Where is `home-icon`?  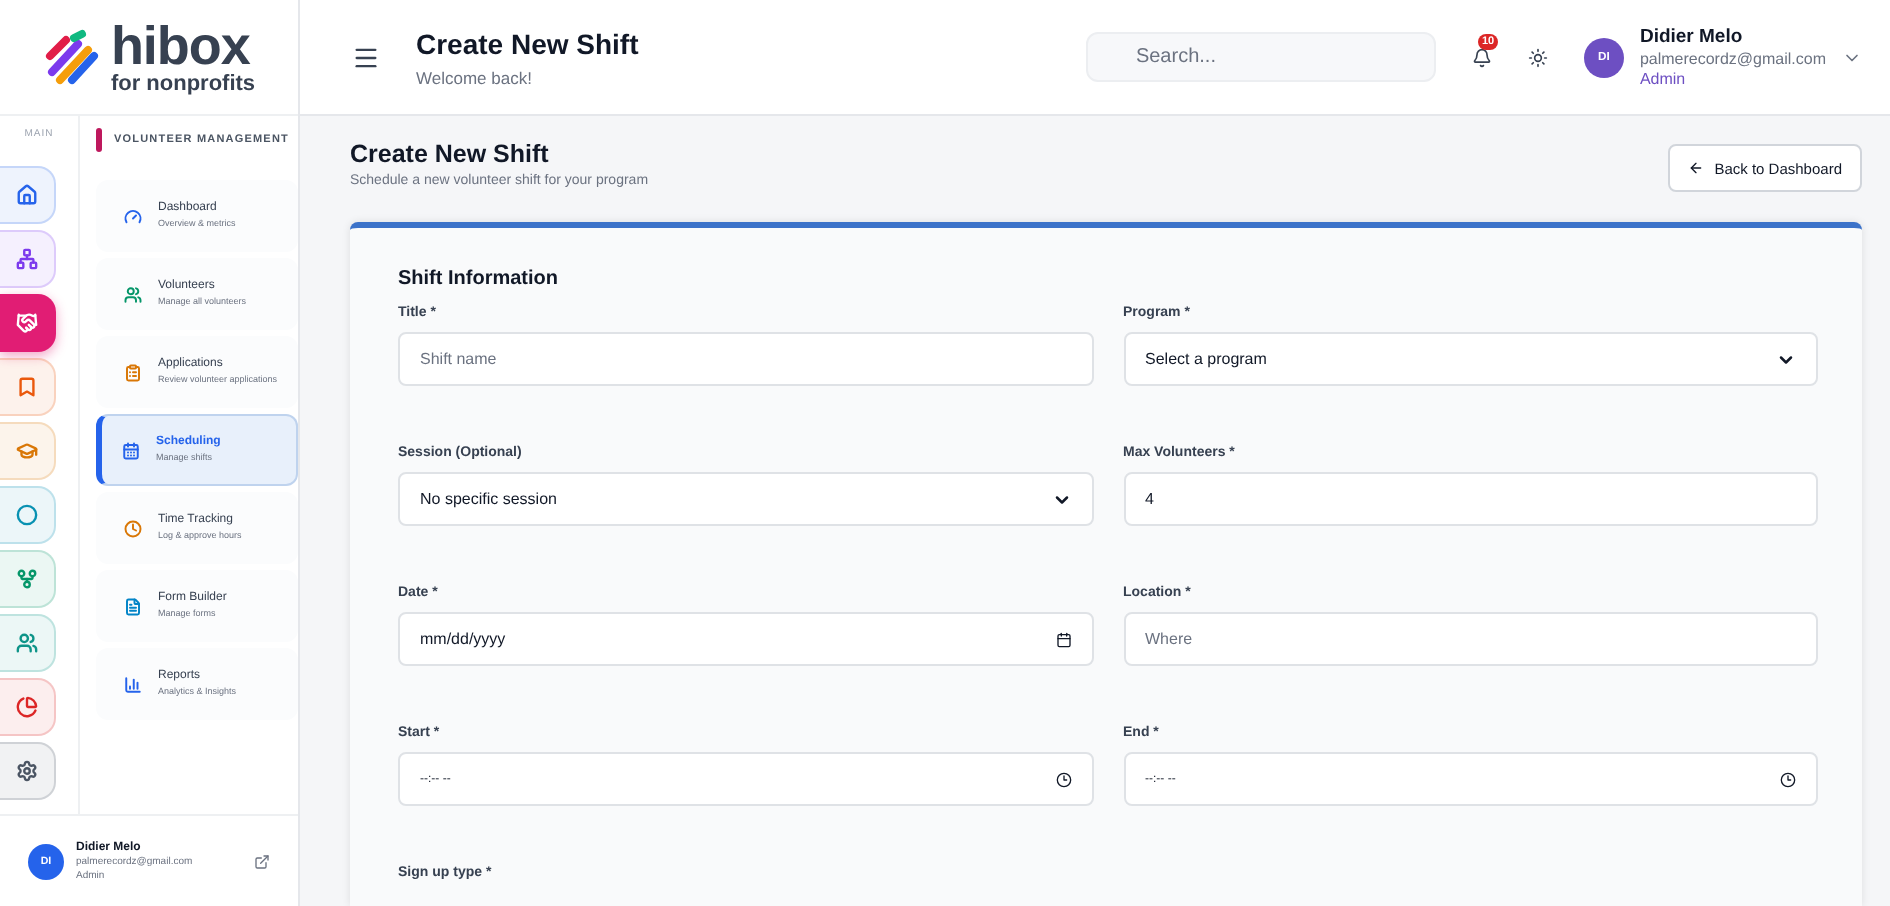
home-icon is located at coordinates (27, 195).